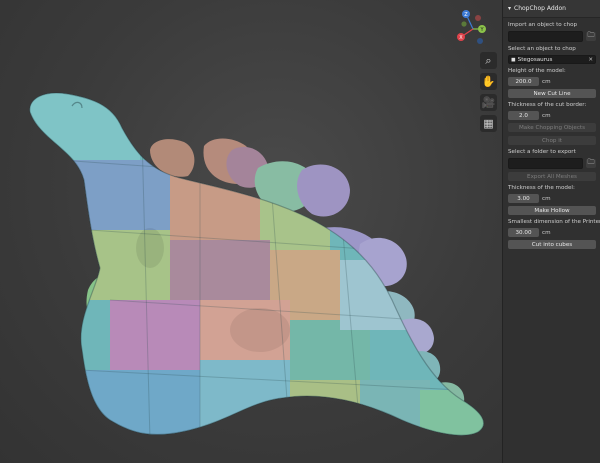 Image resolution: width=600 pixels, height=463 pixels. What do you see at coordinates (545, 36) in the screenshot?
I see `import-path-field` at bounding box center [545, 36].